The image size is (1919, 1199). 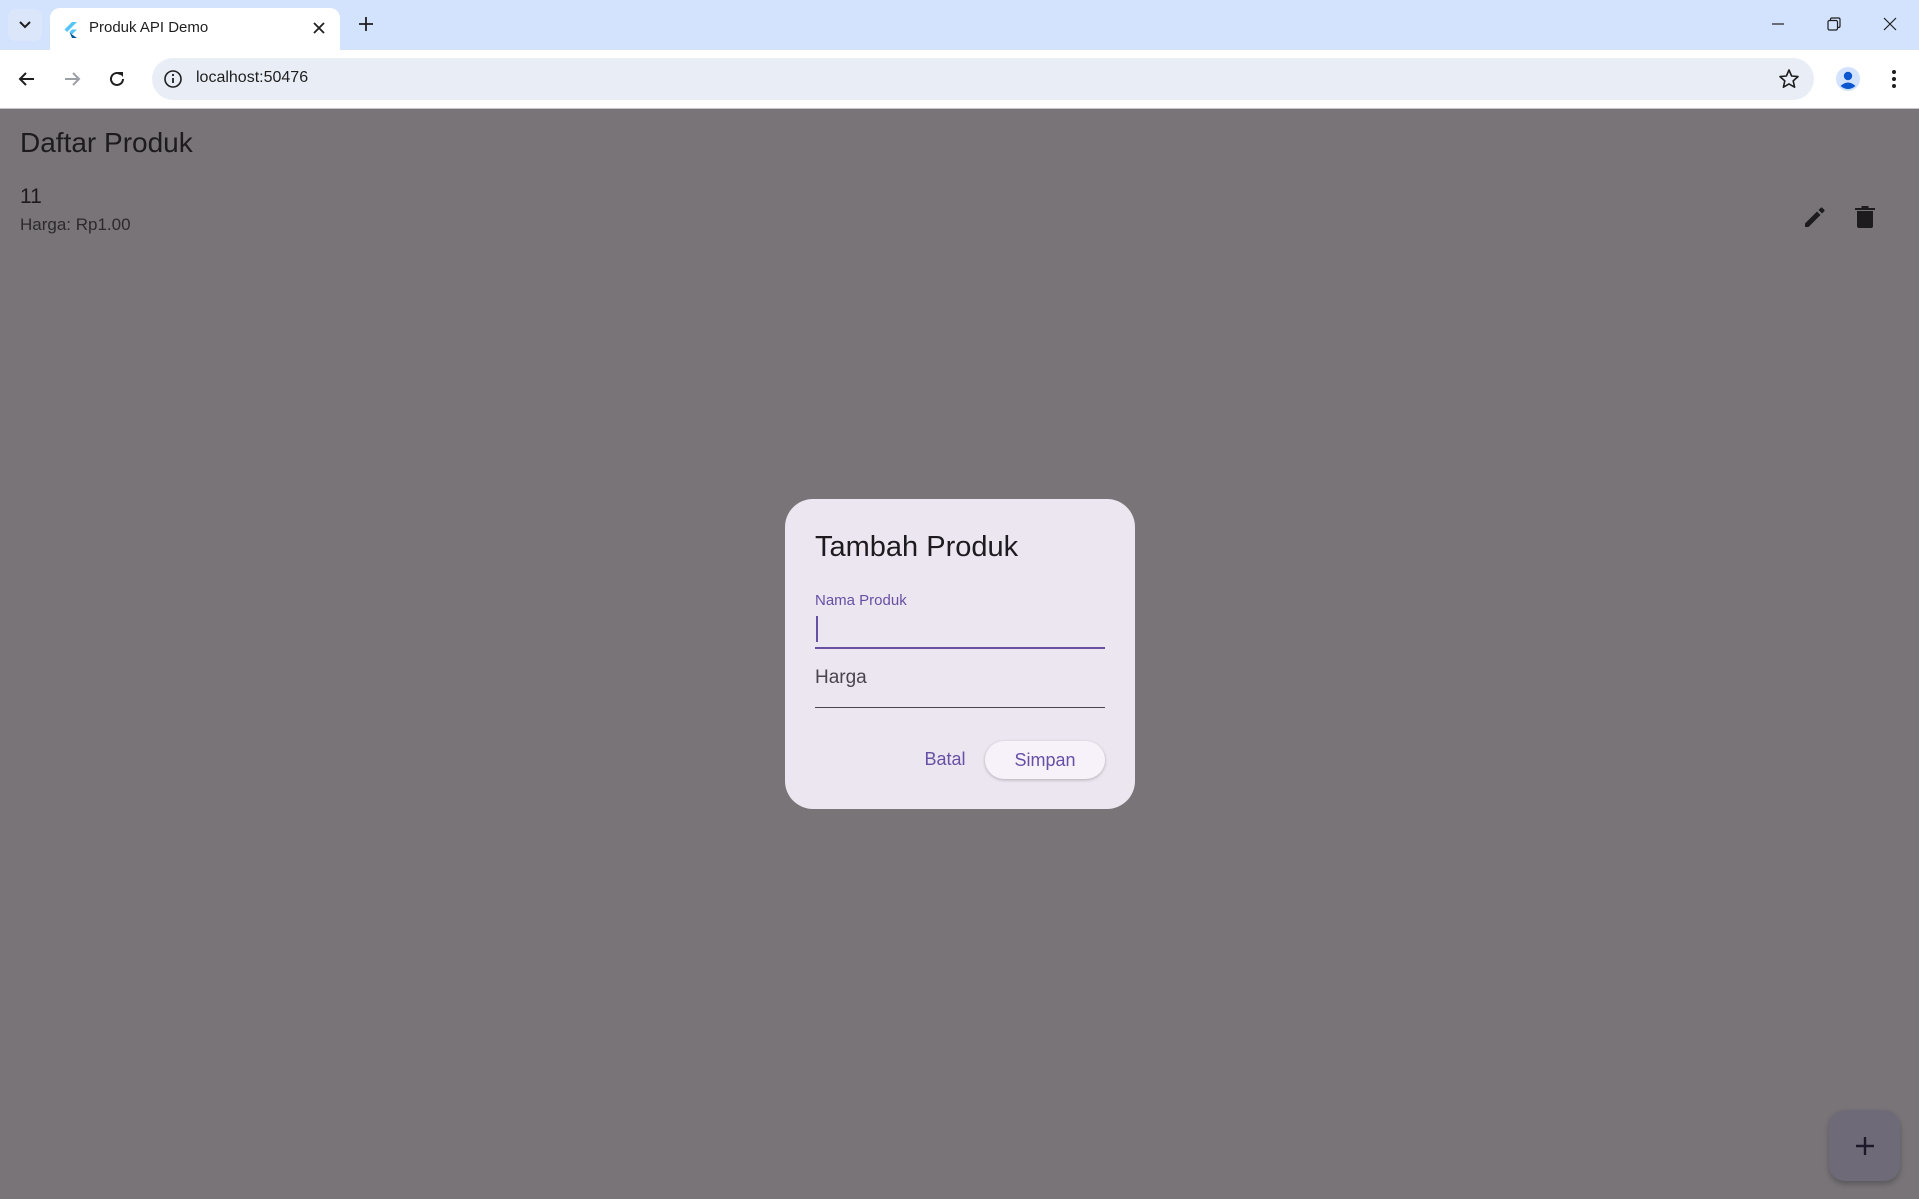 What do you see at coordinates (959, 25) in the screenshot?
I see `tab-strip: Produk API Demo` at bounding box center [959, 25].